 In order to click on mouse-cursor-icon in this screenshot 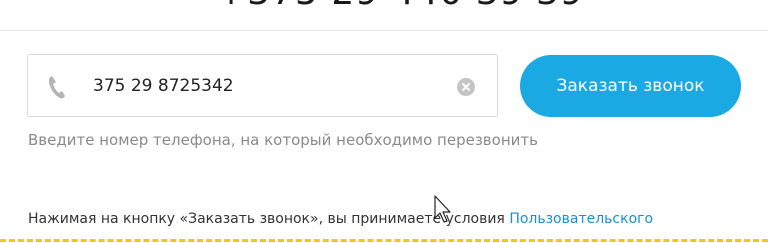, I will do `click(445, 210)`.